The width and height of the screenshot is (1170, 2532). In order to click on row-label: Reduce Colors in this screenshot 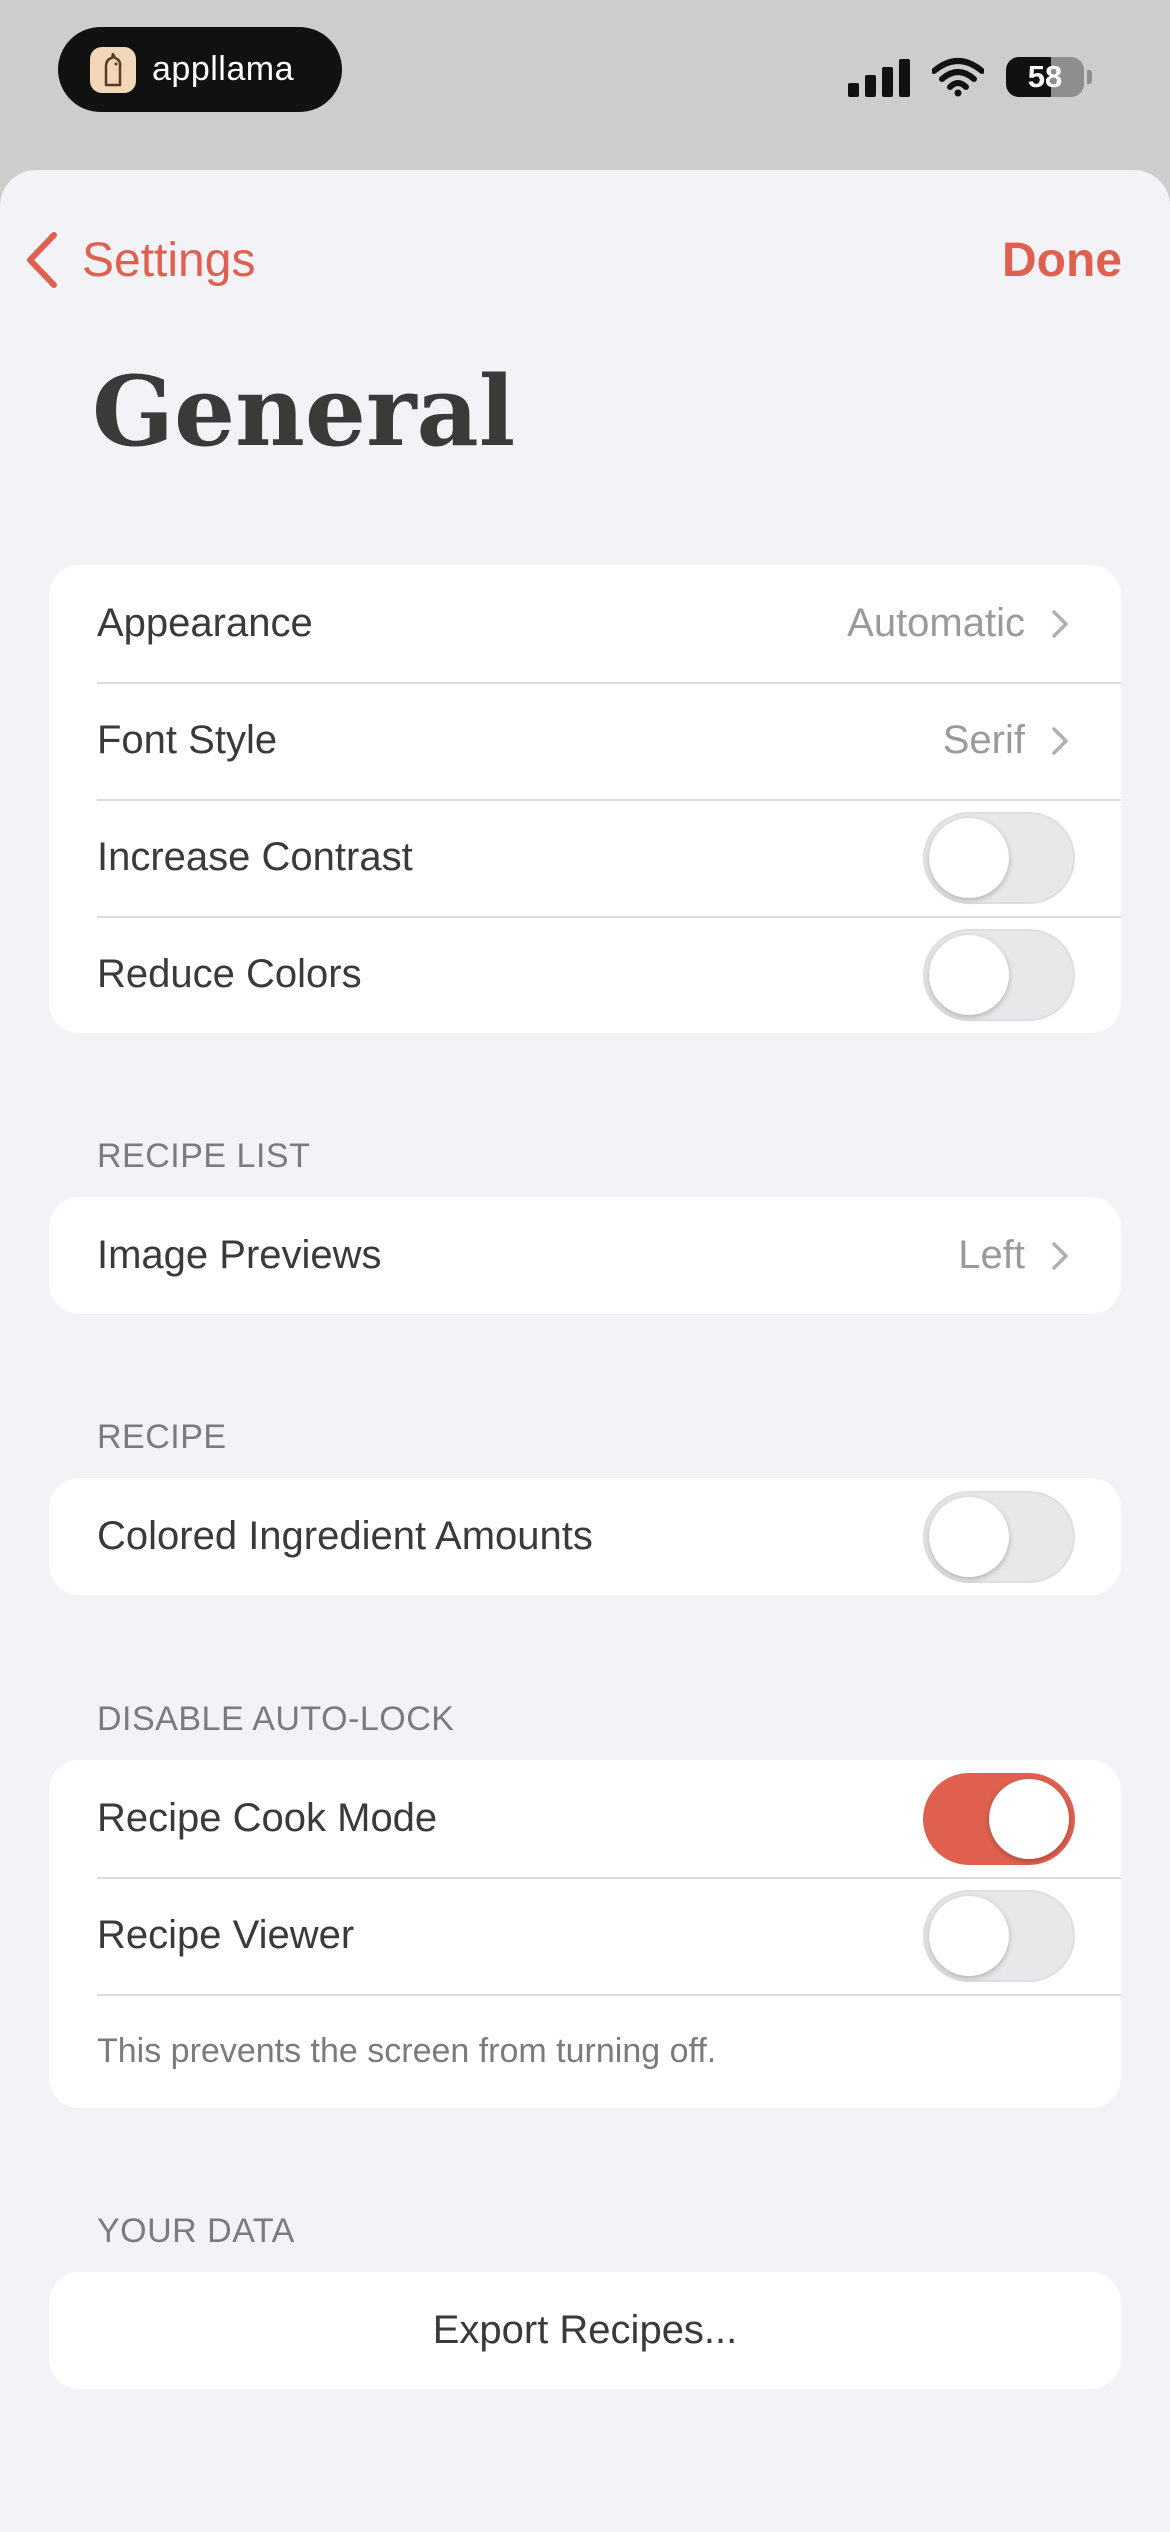, I will do `click(229, 974)`.